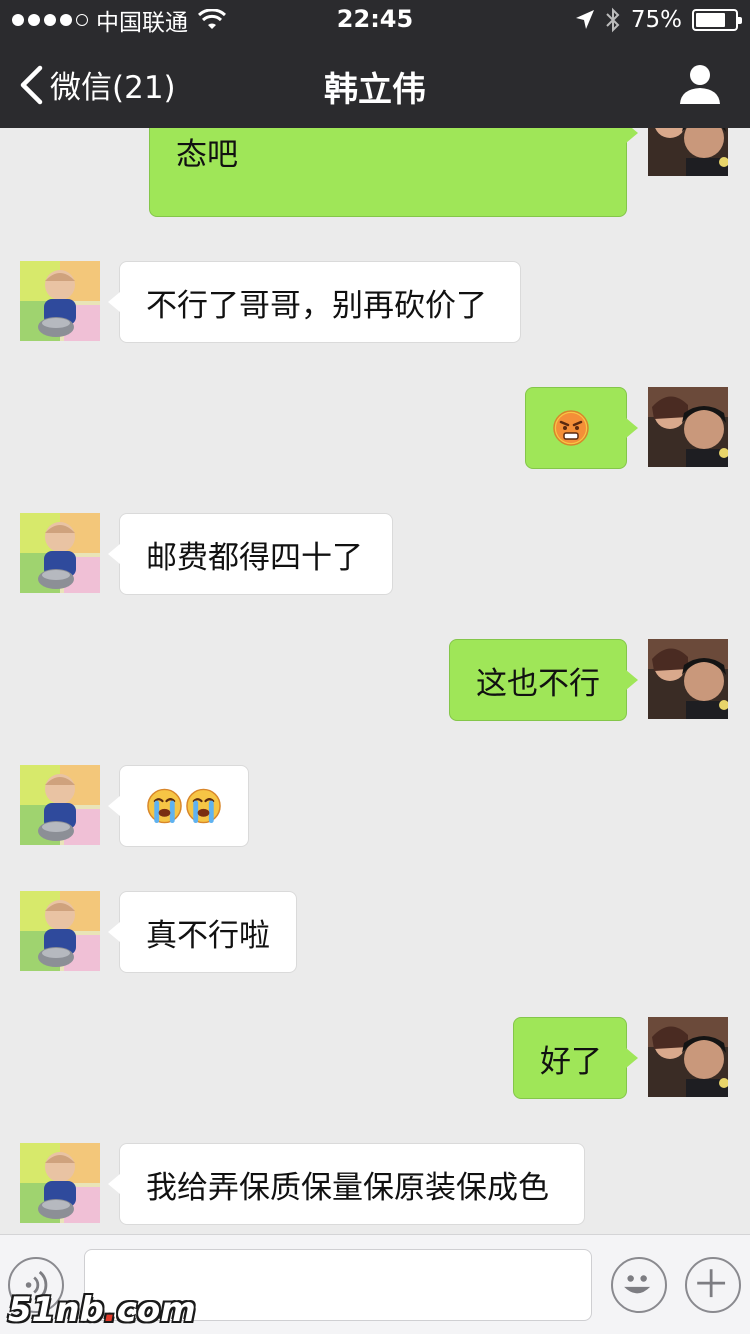 The image size is (750, 1334). I want to click on message-bubble: 好了, so click(575, 1058).